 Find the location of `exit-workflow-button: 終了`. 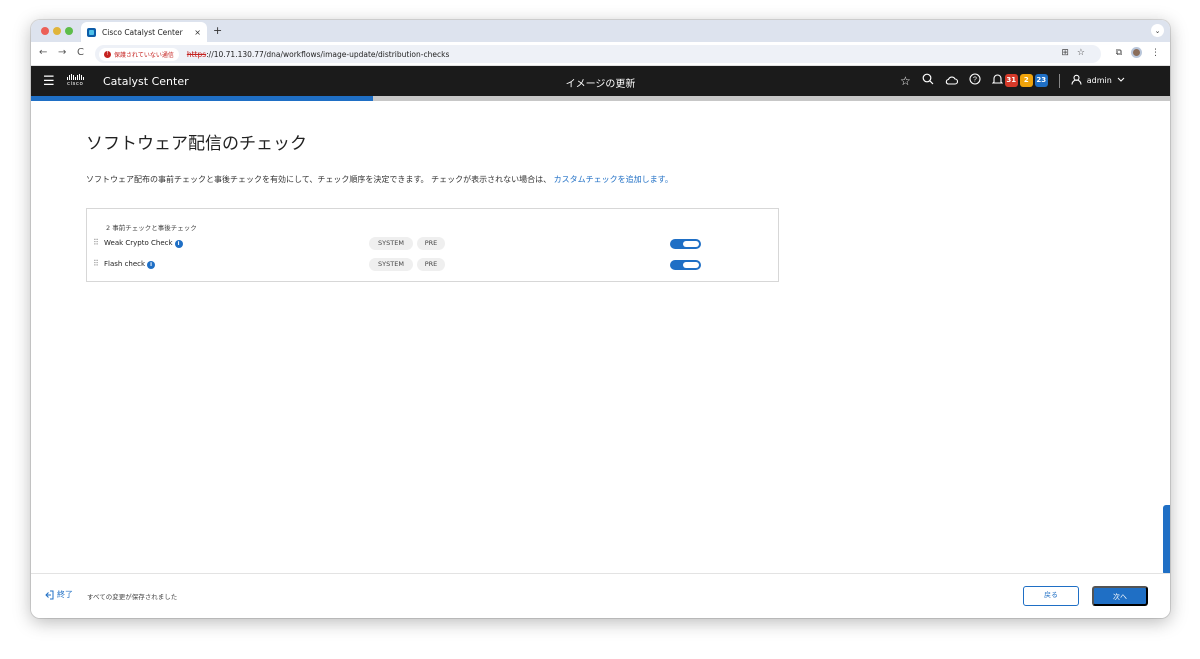

exit-workflow-button: 終了 is located at coordinates (59, 594).